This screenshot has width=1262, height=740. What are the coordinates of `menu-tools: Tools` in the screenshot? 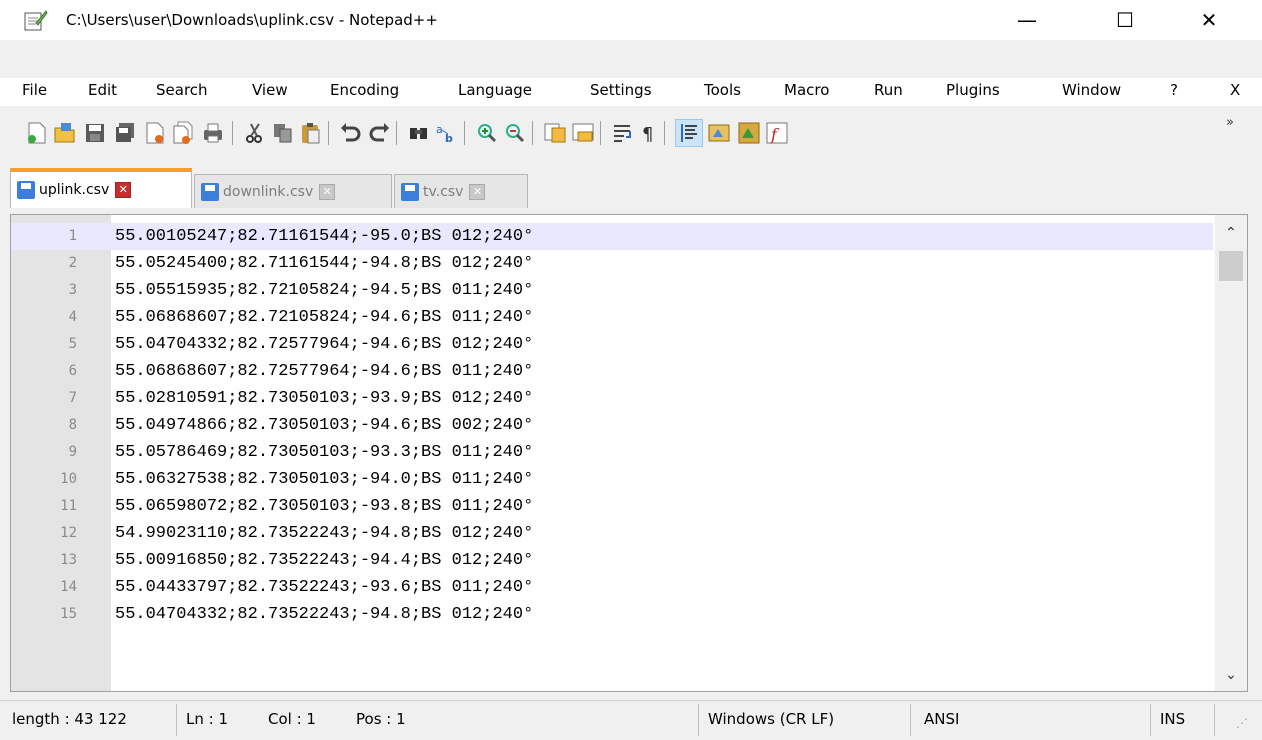 It's located at (722, 90).